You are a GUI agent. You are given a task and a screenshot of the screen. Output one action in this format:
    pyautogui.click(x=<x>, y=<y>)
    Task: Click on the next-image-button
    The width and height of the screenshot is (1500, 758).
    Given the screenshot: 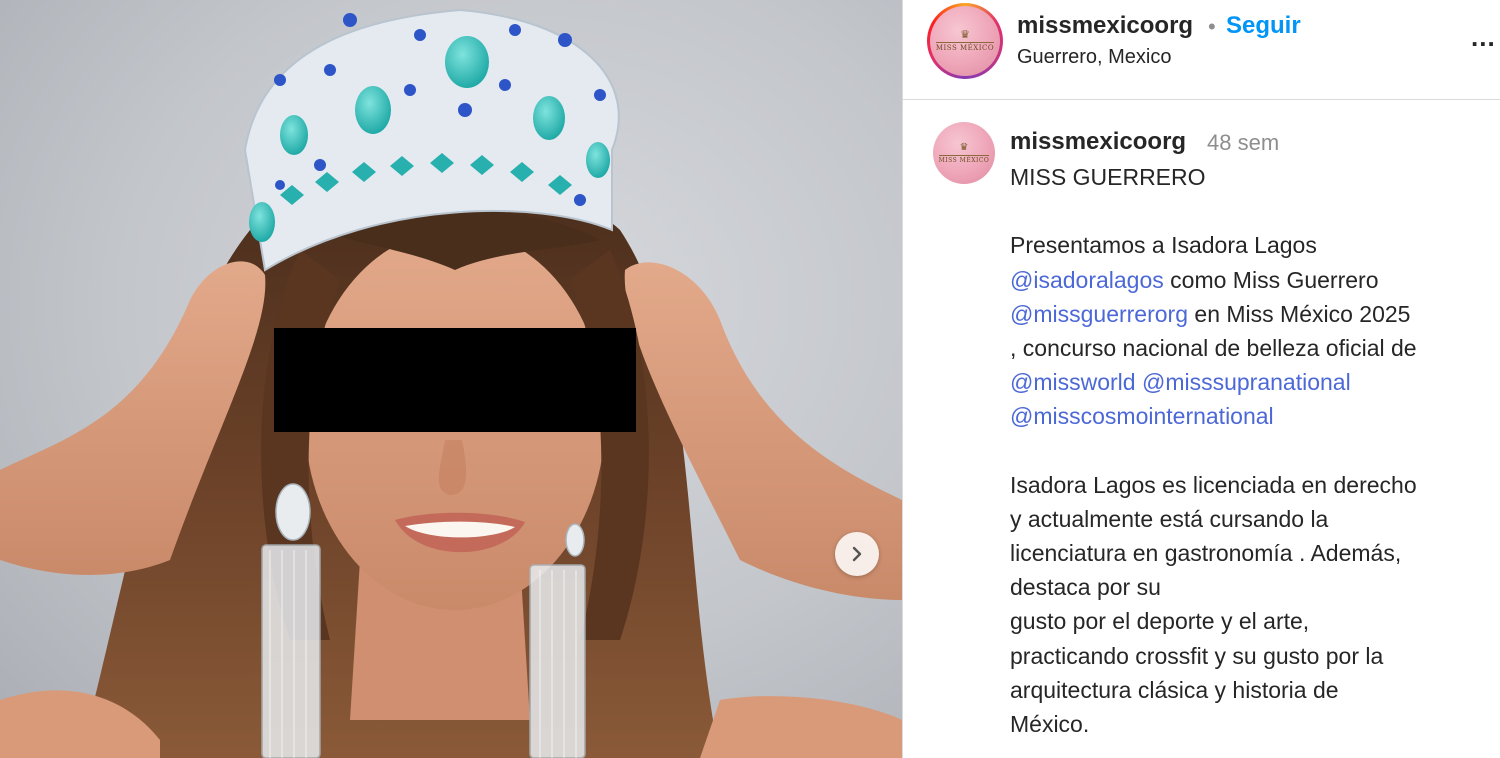 What is the action you would take?
    pyautogui.click(x=857, y=554)
    